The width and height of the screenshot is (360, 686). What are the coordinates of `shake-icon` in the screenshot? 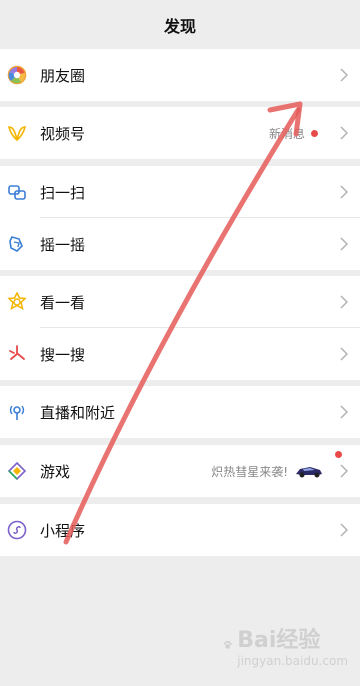 It's located at (17, 244).